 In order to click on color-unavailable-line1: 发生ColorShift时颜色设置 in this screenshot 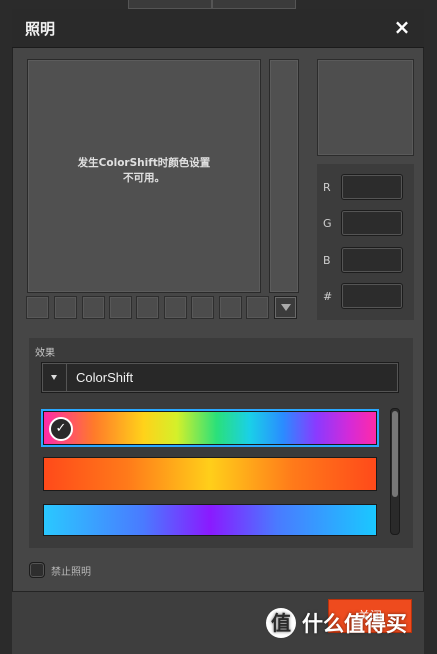, I will do `click(144, 163)`.